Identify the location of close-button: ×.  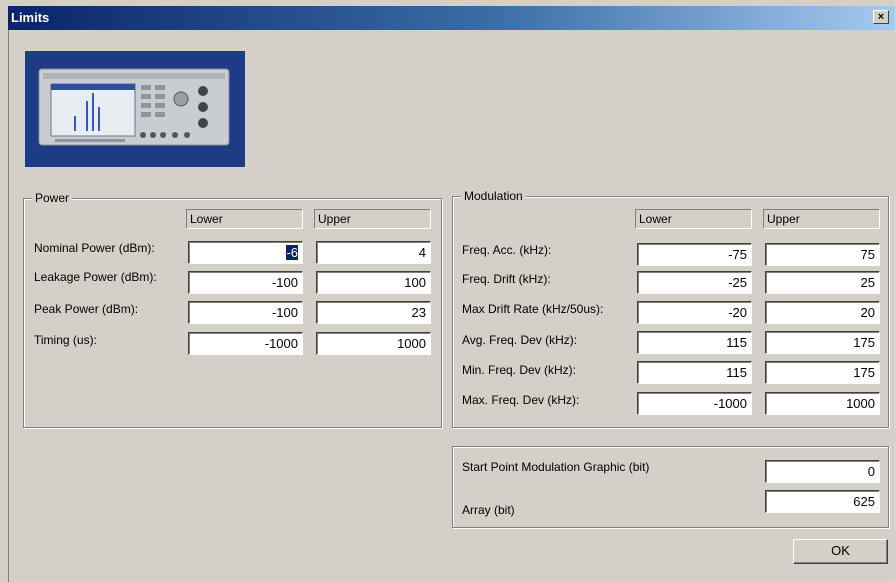
(881, 17).